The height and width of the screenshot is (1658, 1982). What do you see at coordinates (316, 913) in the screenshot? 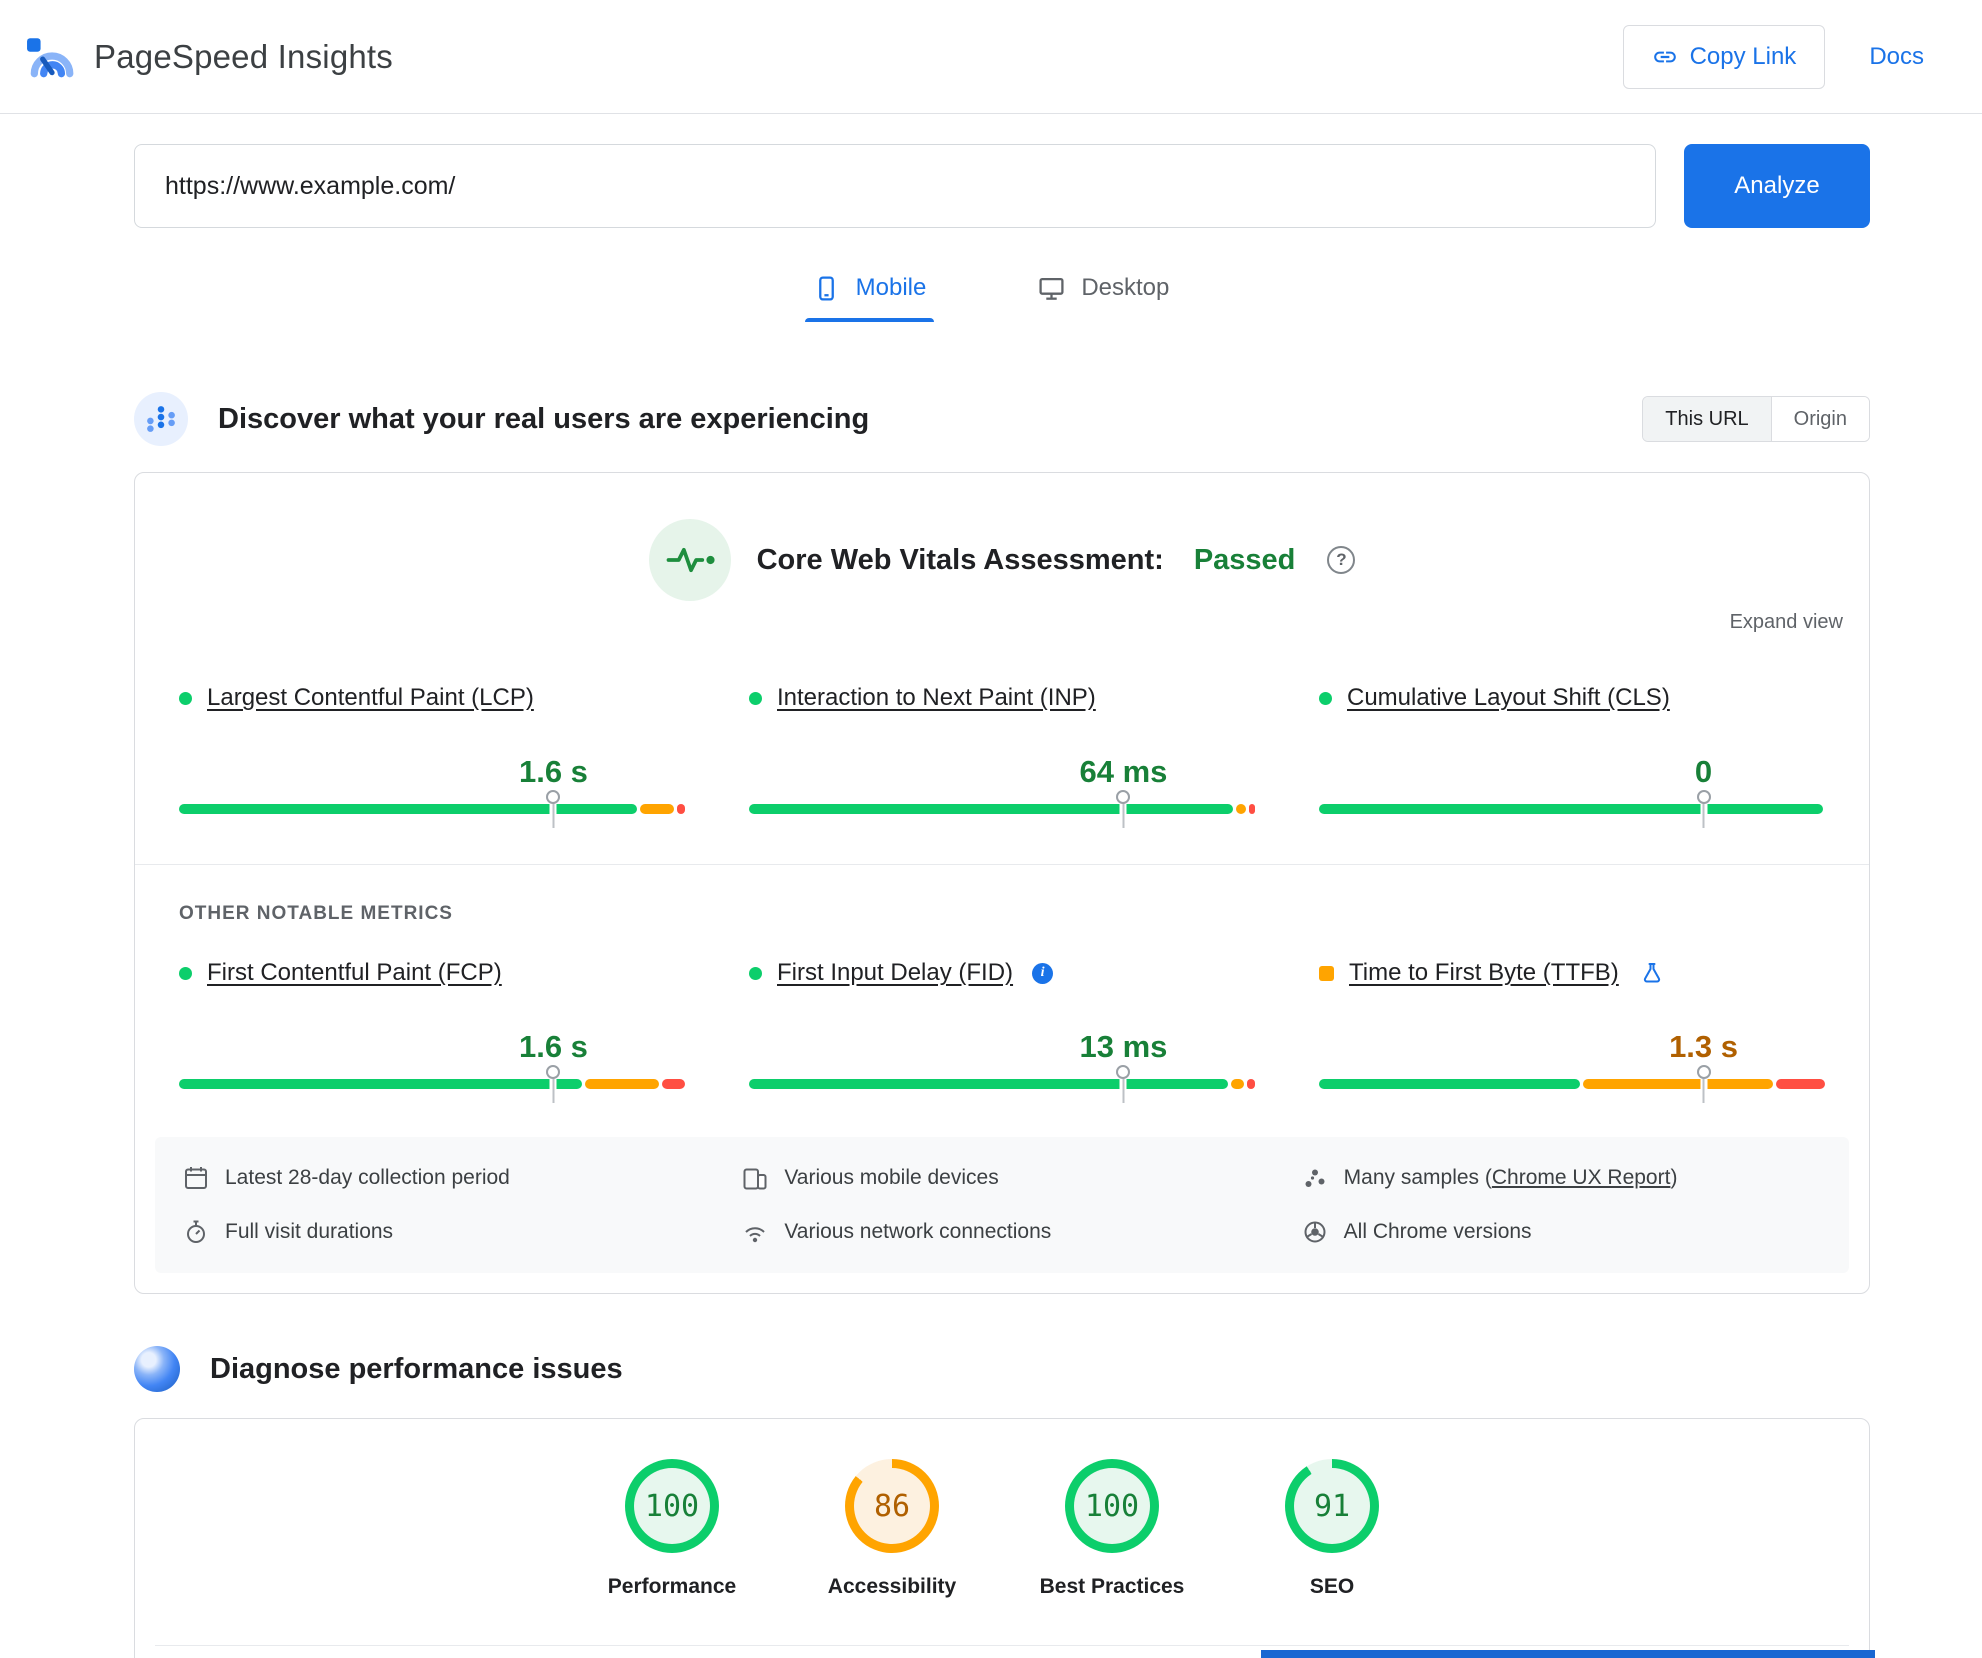
I see `other-metrics-heading: OTHER NOTABLE METRICS` at bounding box center [316, 913].